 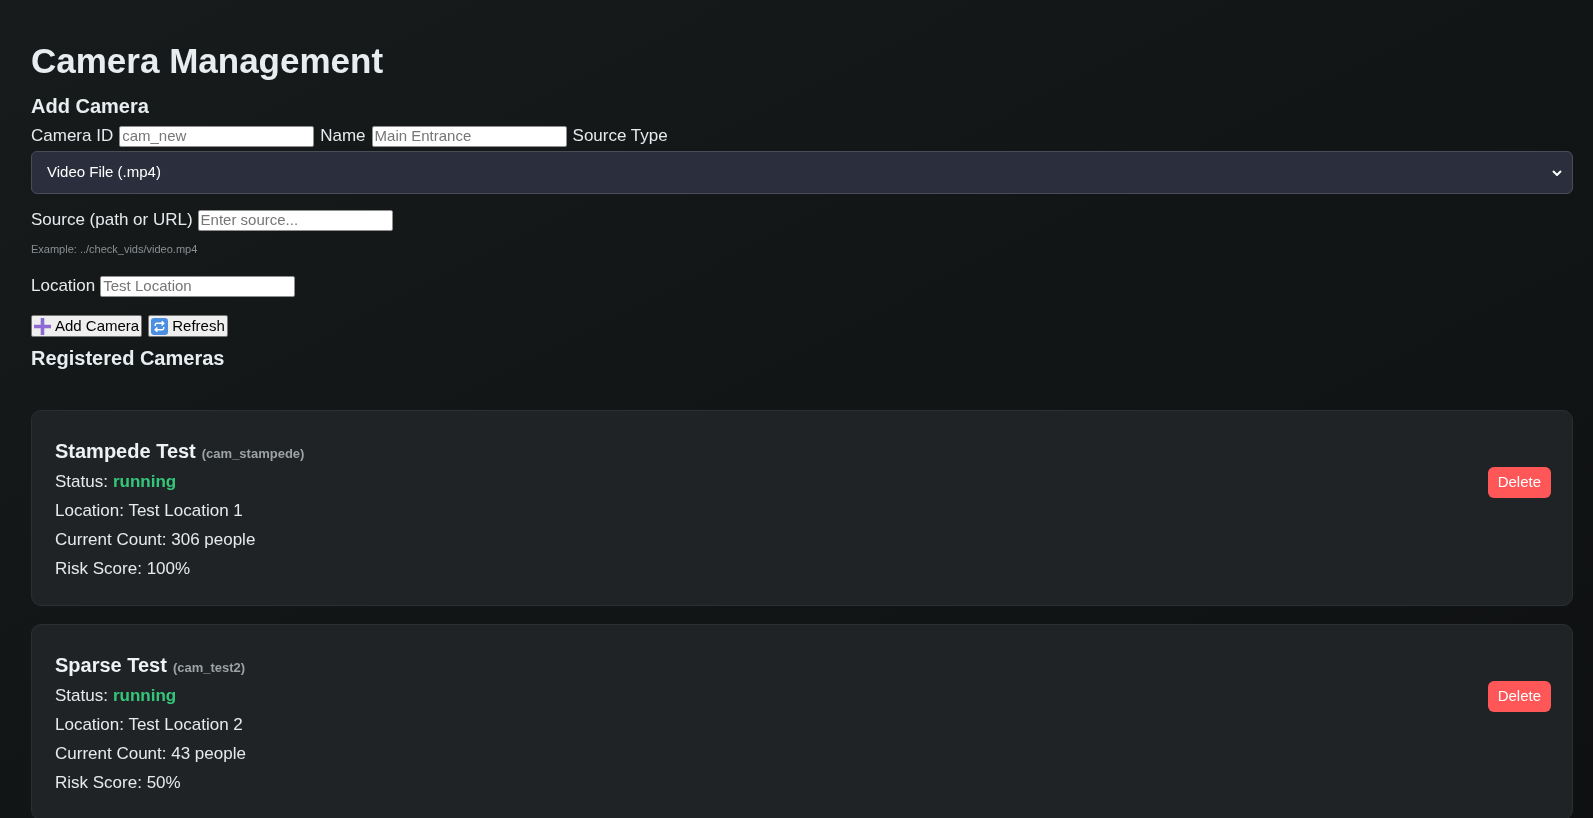 I want to click on risk-score-text: Risk Score: 50%, so click(x=118, y=783).